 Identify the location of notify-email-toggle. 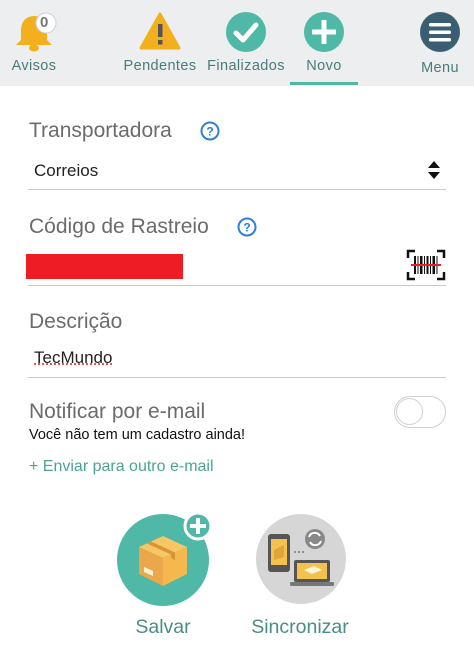
(420, 412).